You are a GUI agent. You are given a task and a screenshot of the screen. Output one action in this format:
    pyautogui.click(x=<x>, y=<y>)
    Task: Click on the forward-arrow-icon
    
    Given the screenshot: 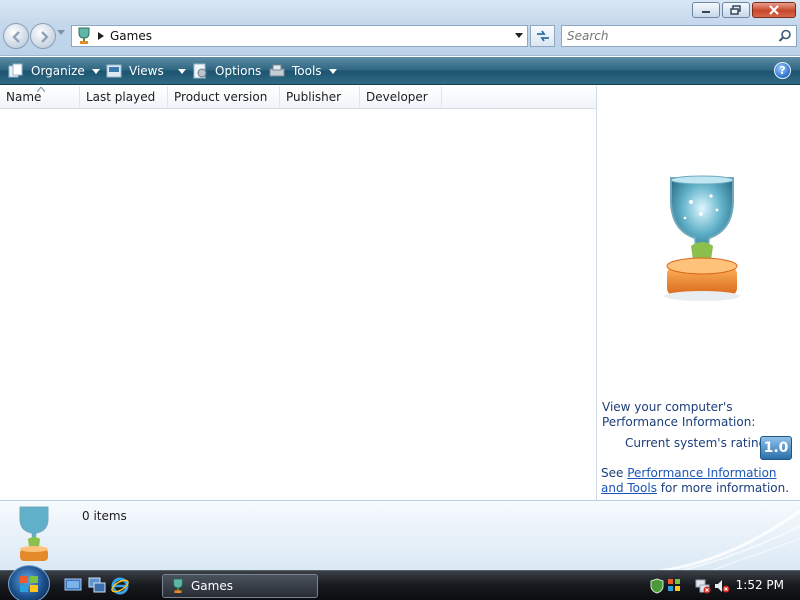 What is the action you would take?
    pyautogui.click(x=45, y=37)
    